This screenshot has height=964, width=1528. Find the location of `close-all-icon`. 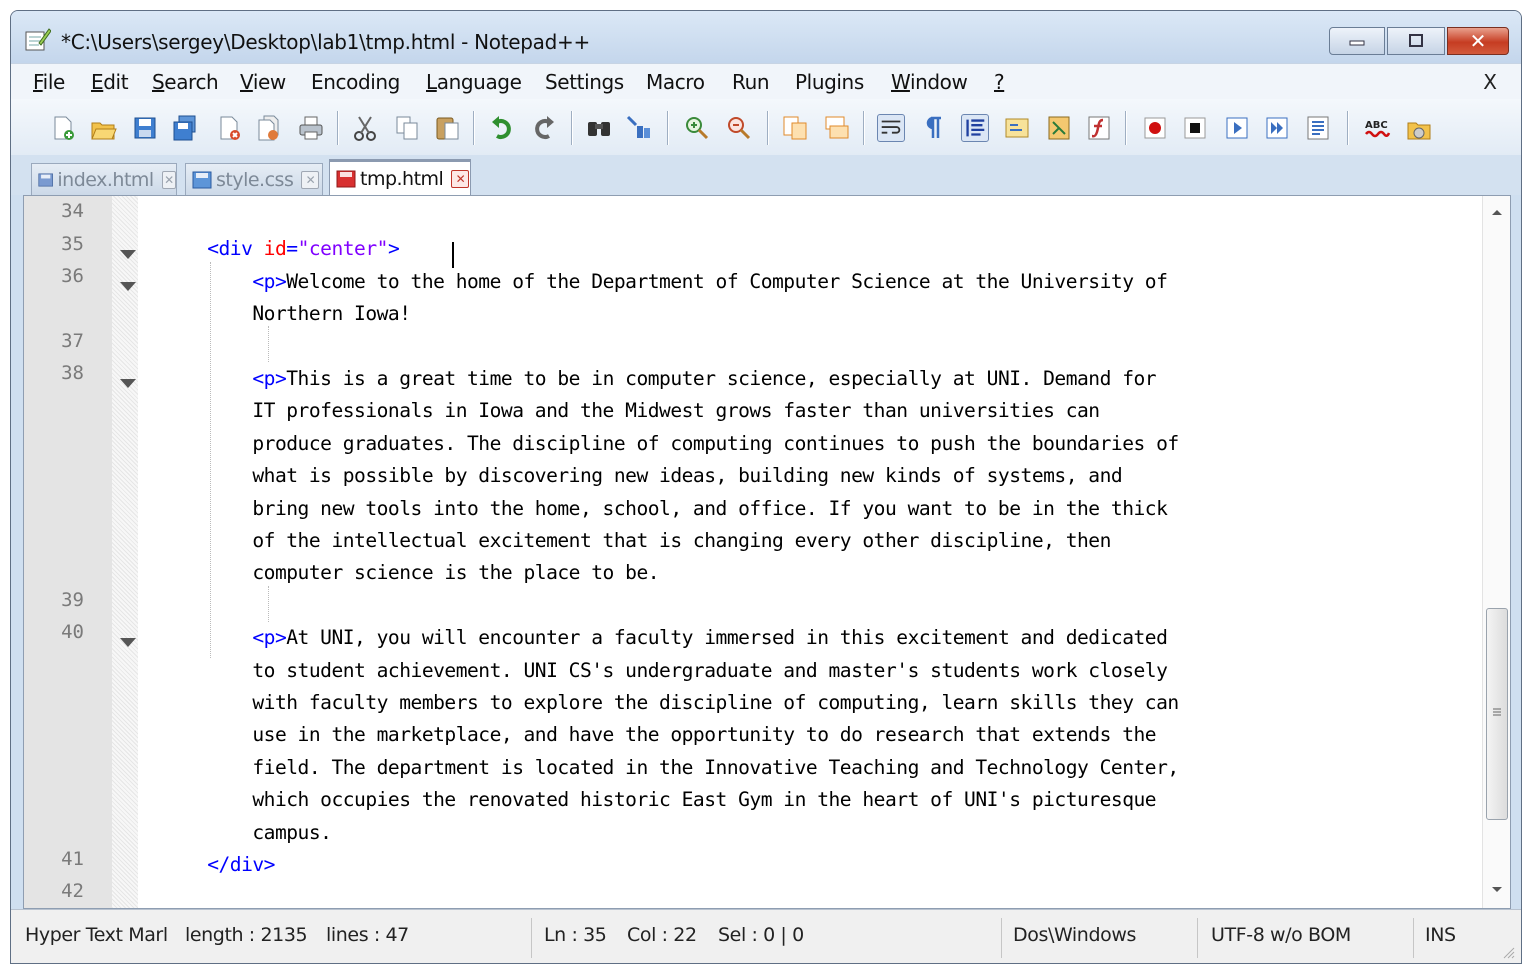

close-all-icon is located at coordinates (269, 128).